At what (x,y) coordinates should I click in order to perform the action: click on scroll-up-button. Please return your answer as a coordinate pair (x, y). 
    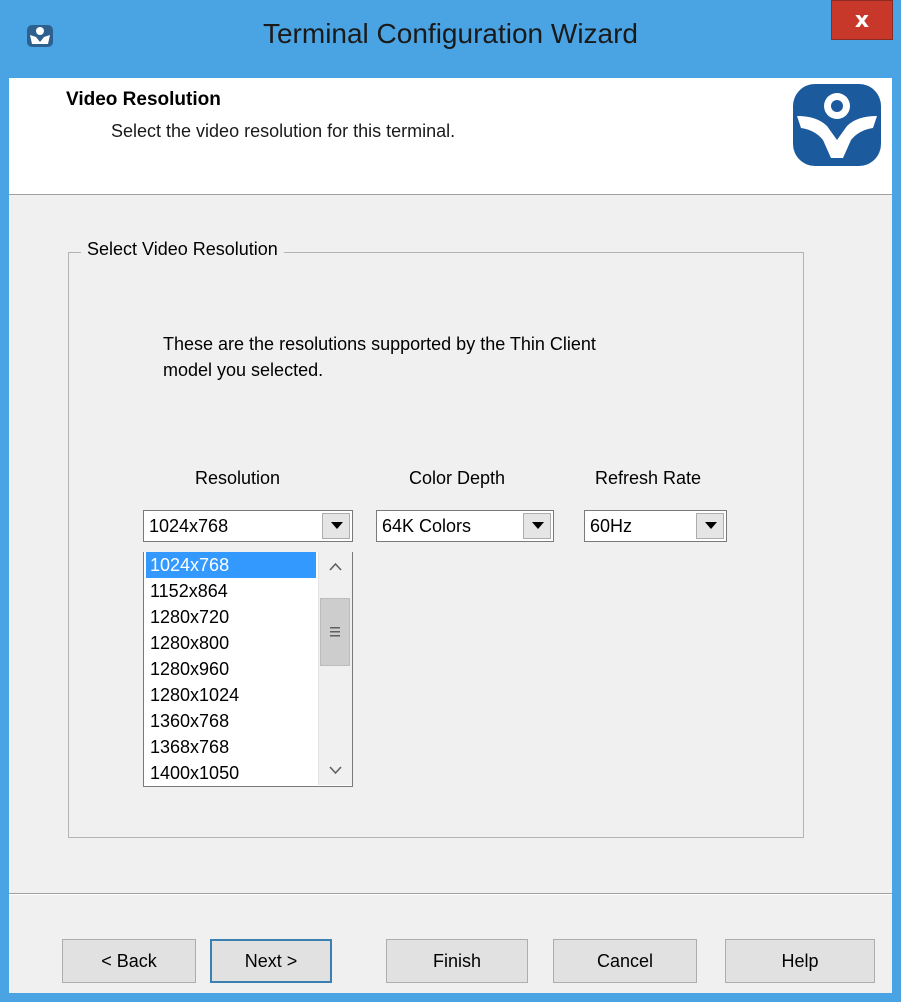
    Looking at the image, I should click on (335, 566).